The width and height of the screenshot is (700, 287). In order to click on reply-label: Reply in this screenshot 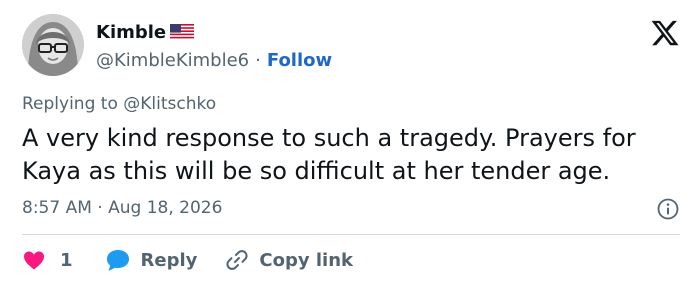, I will do `click(169, 260)`.